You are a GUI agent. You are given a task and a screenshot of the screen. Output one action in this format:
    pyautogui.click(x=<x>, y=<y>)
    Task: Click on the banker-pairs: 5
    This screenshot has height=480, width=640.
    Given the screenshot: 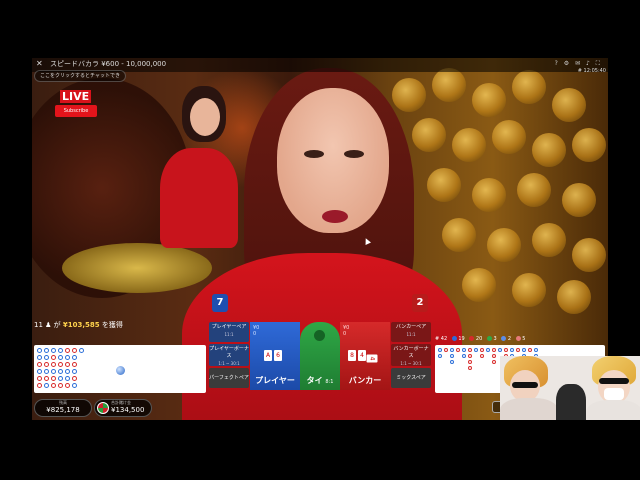 What is the action you would take?
    pyautogui.click(x=520, y=339)
    